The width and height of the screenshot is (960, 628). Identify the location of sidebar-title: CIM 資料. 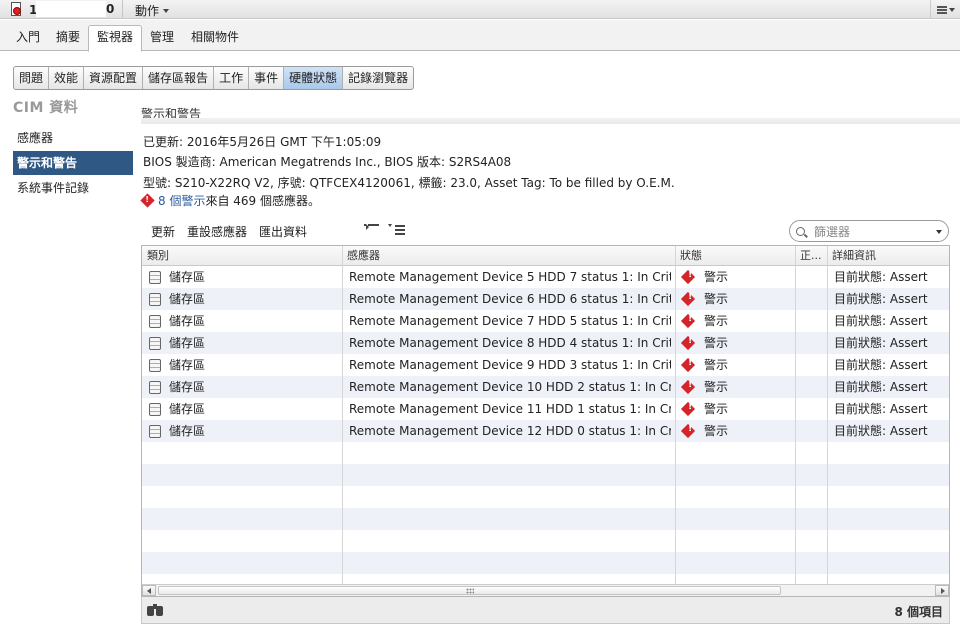
(46, 108).